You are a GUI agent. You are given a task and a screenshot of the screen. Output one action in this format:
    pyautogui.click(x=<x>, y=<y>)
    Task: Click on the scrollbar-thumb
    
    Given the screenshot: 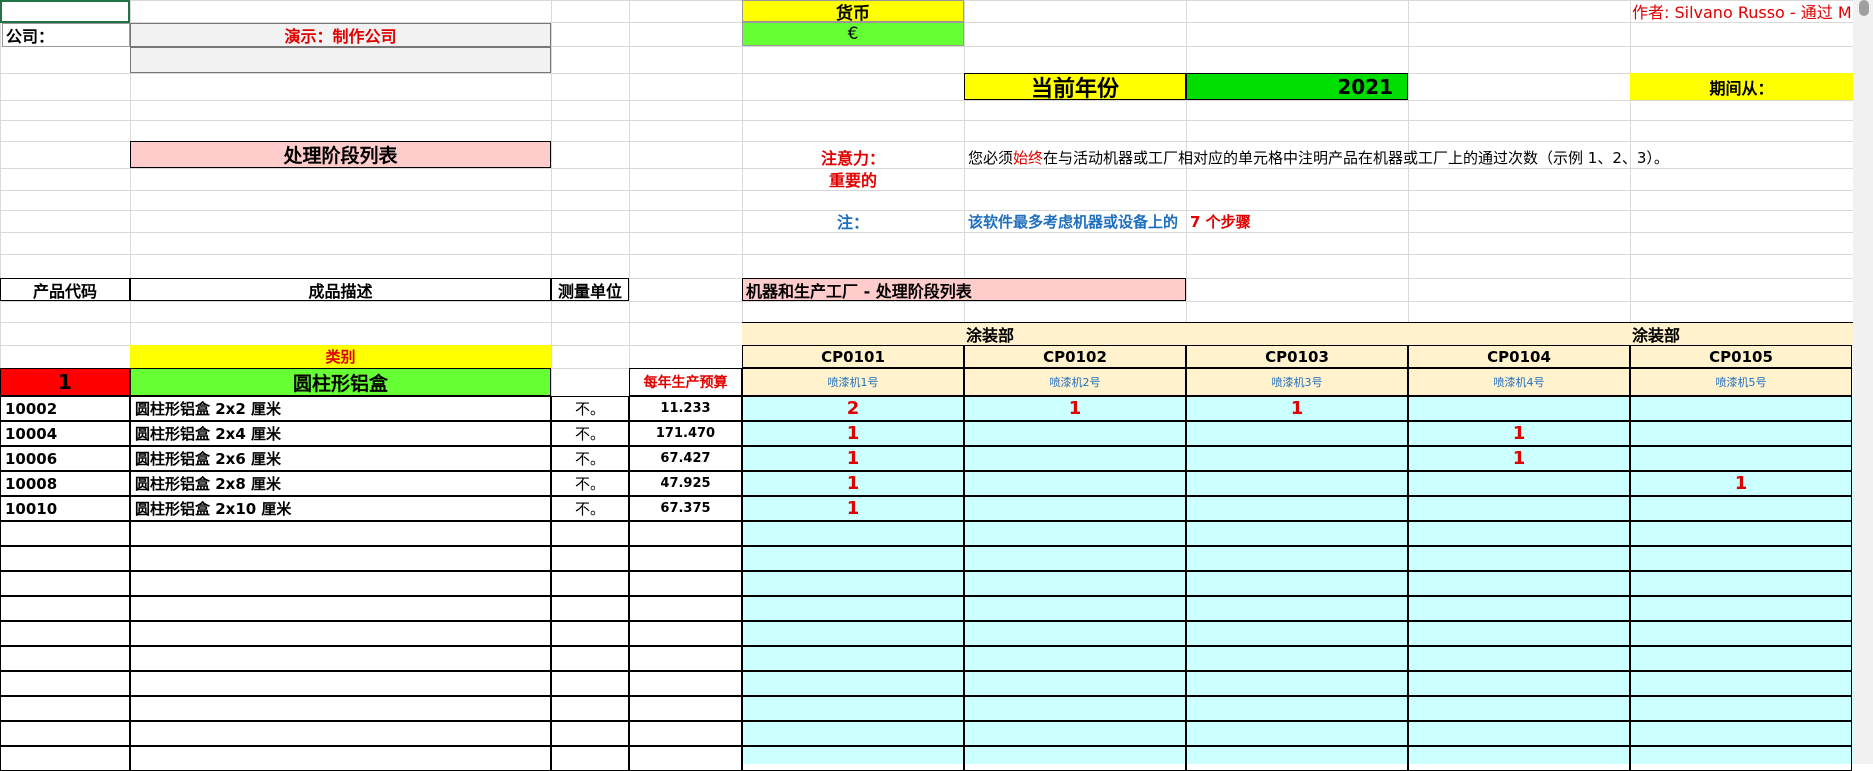 What is the action you would take?
    pyautogui.click(x=1864, y=8)
    